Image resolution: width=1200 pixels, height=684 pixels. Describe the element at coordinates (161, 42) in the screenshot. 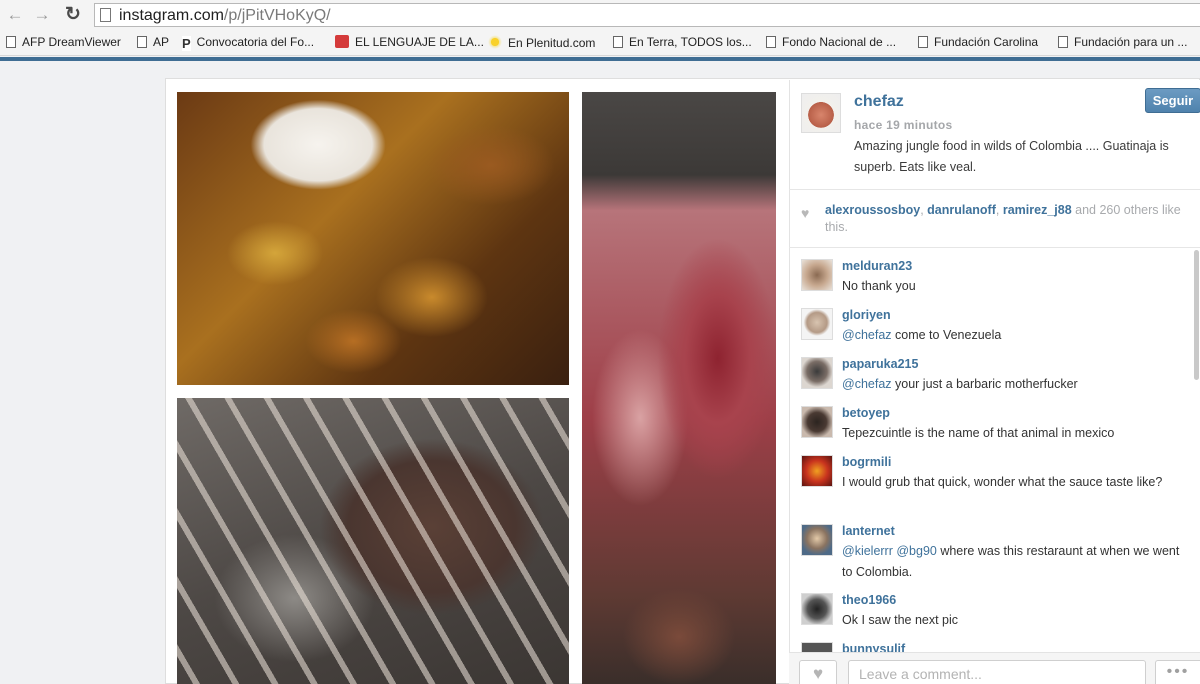

I see `bookmark-label: AP` at that location.